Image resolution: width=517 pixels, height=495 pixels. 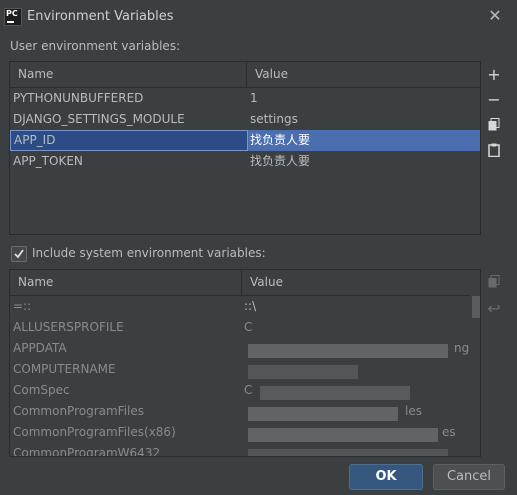 What do you see at coordinates (476, 307) in the screenshot?
I see `scrollbar-thumb` at bounding box center [476, 307].